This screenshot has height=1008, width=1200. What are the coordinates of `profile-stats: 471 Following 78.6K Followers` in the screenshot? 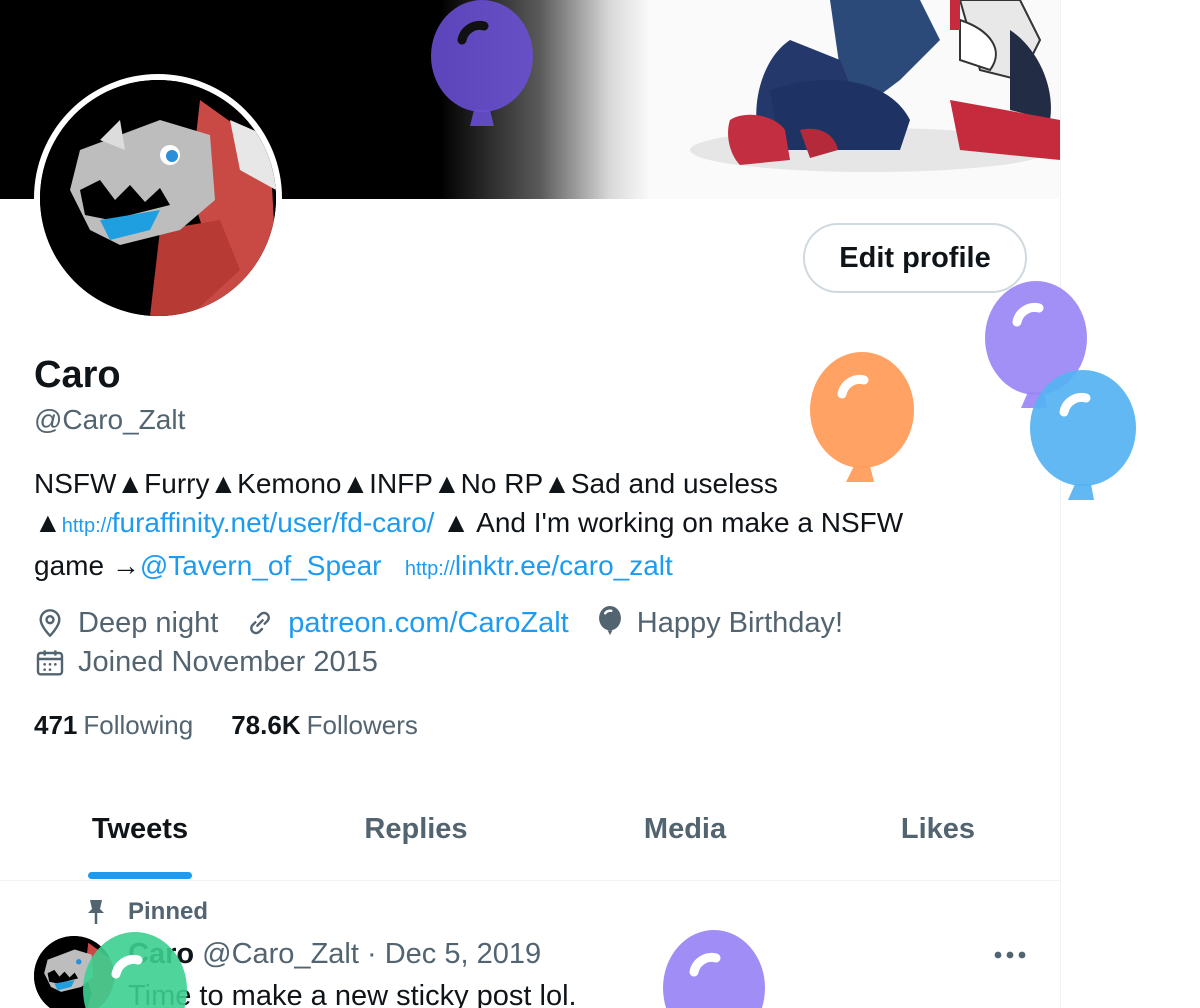 It's located at (245, 725).